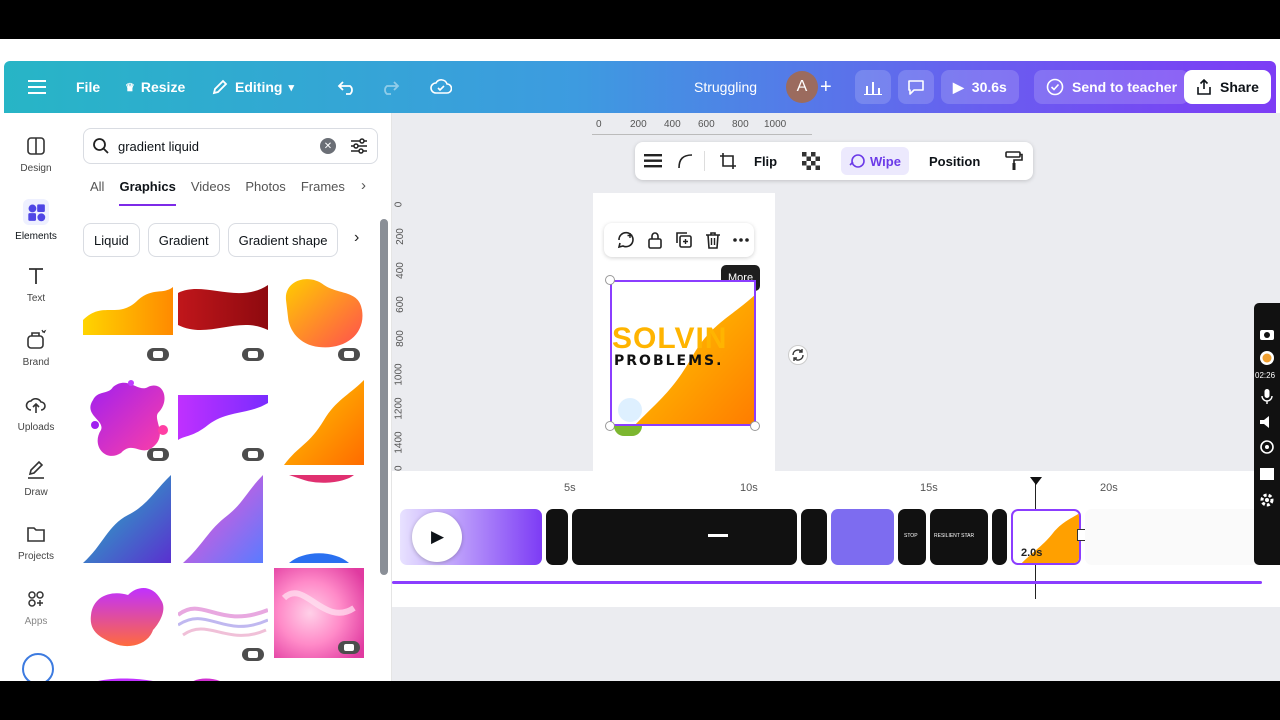 Image resolution: width=1280 pixels, height=720 pixels. I want to click on trash-icon, so click(713, 240).